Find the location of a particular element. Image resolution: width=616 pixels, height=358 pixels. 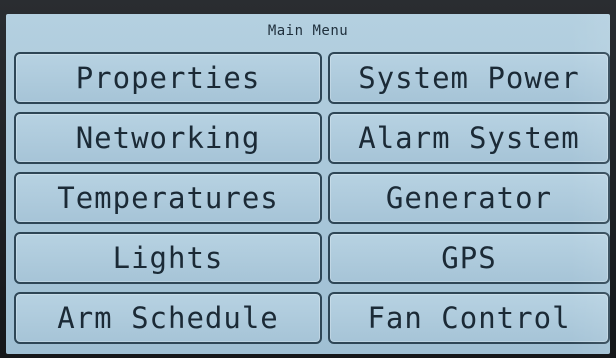

arm-schedule-button: Arm Schedule is located at coordinates (168, 318).